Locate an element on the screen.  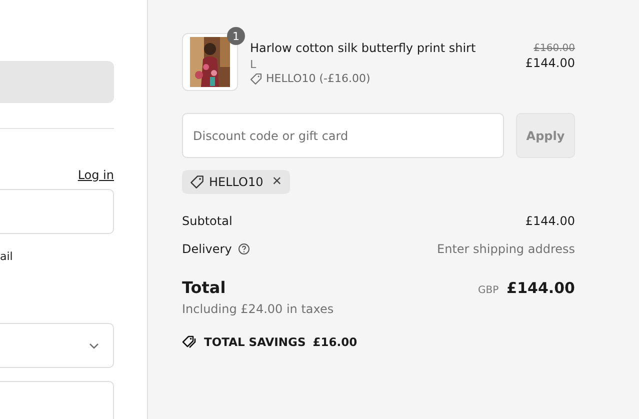
quantity-badge: 1 is located at coordinates (236, 36).